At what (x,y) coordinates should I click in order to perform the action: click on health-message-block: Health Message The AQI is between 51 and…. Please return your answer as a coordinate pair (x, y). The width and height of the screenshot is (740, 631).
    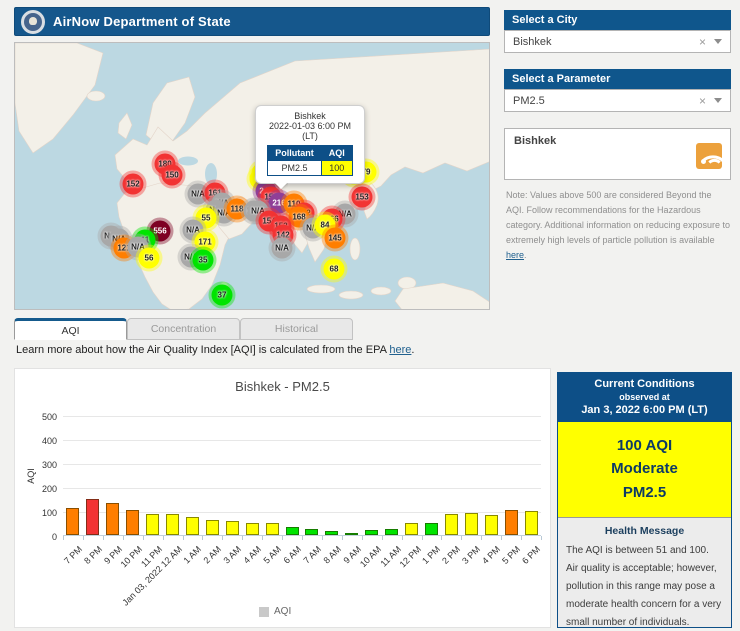
    Looking at the image, I should click on (644, 574).